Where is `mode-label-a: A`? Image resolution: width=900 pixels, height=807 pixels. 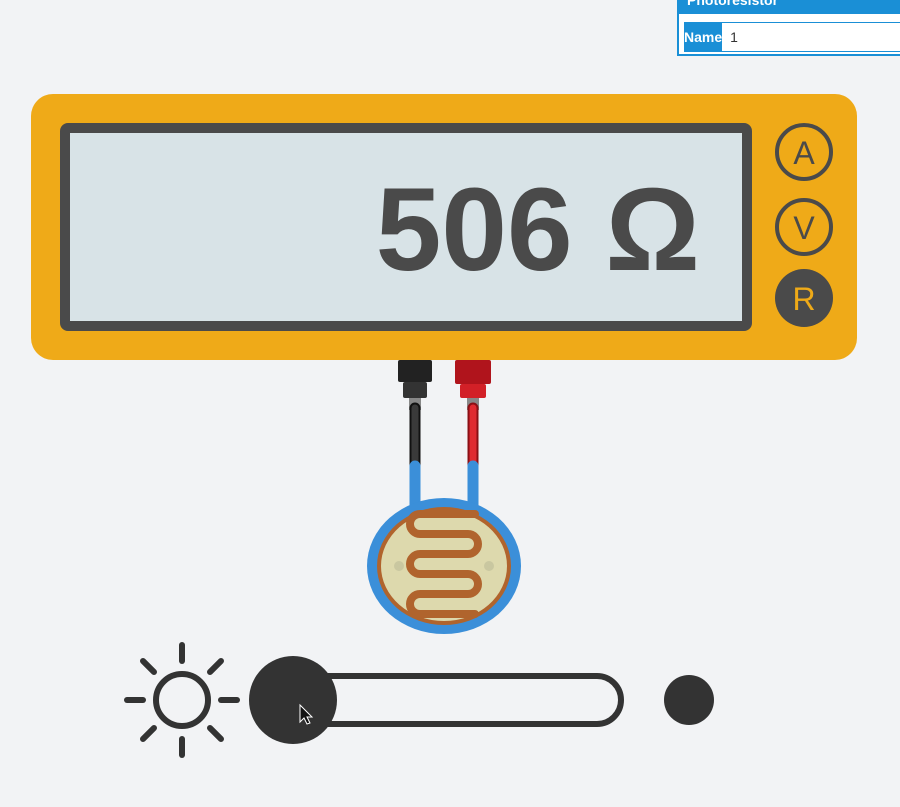 mode-label-a: A is located at coordinates (804, 153).